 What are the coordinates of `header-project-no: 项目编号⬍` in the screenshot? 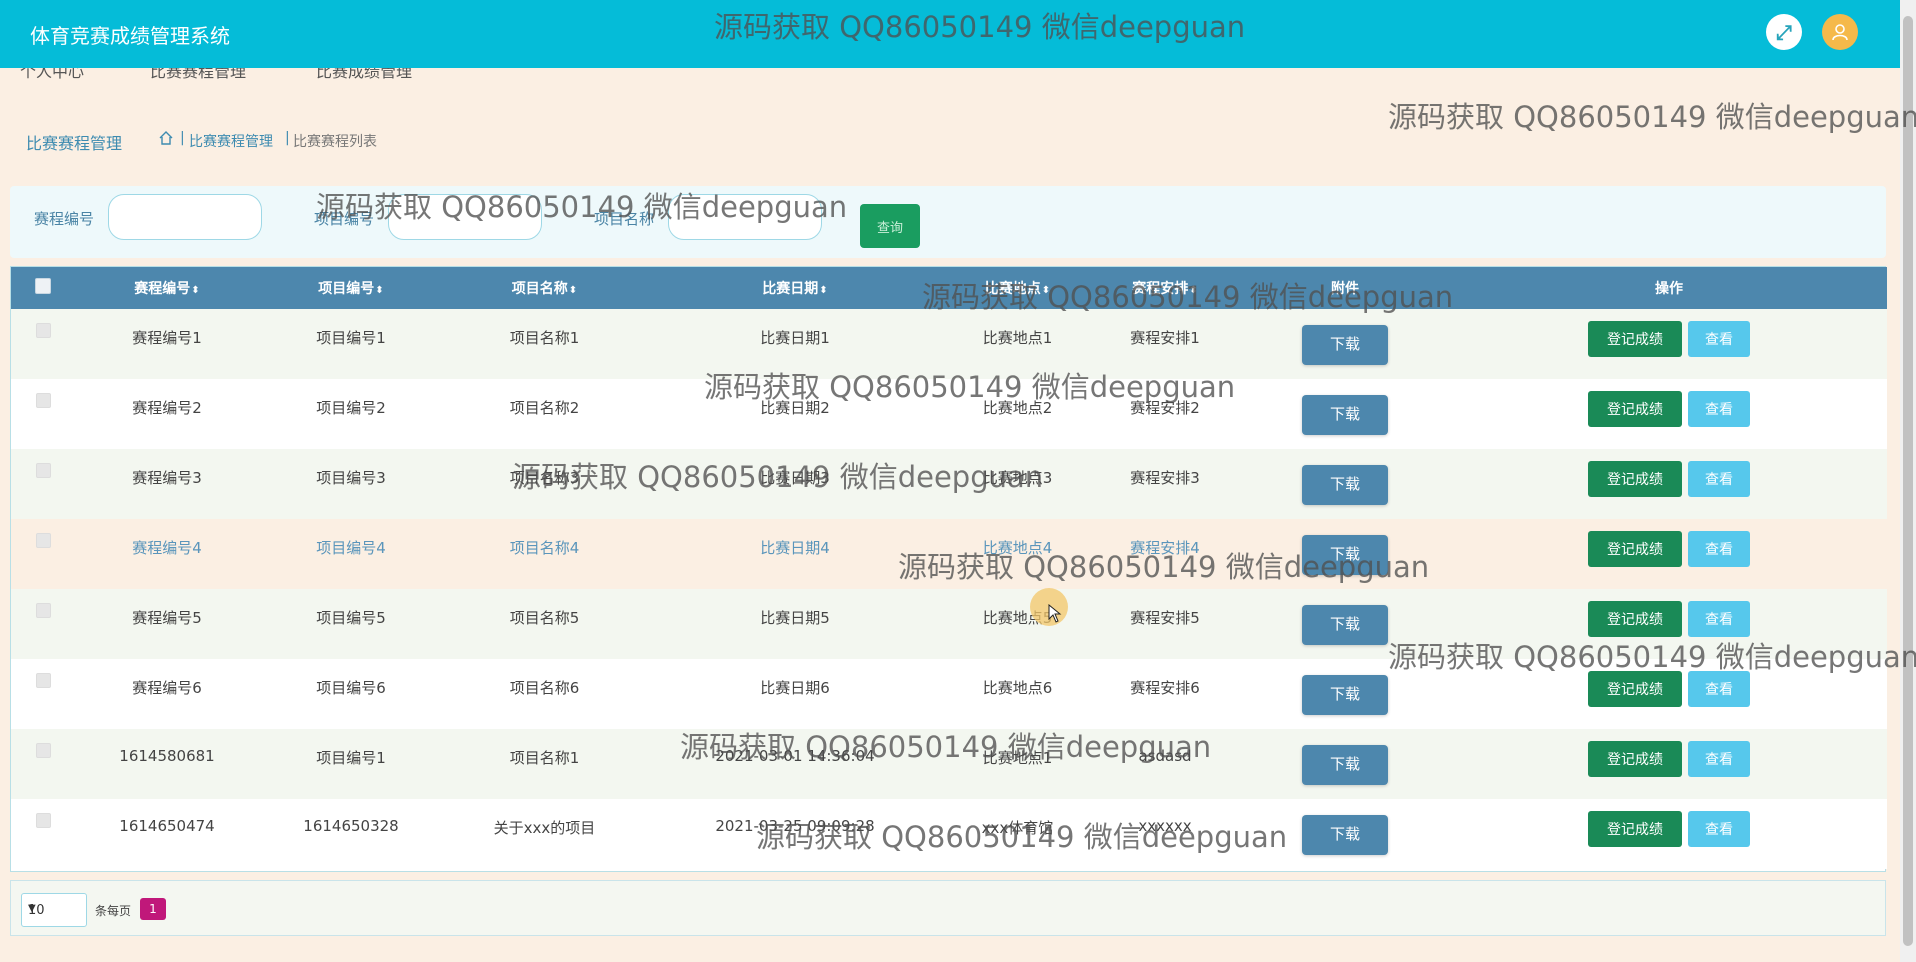 It's located at (351, 288).